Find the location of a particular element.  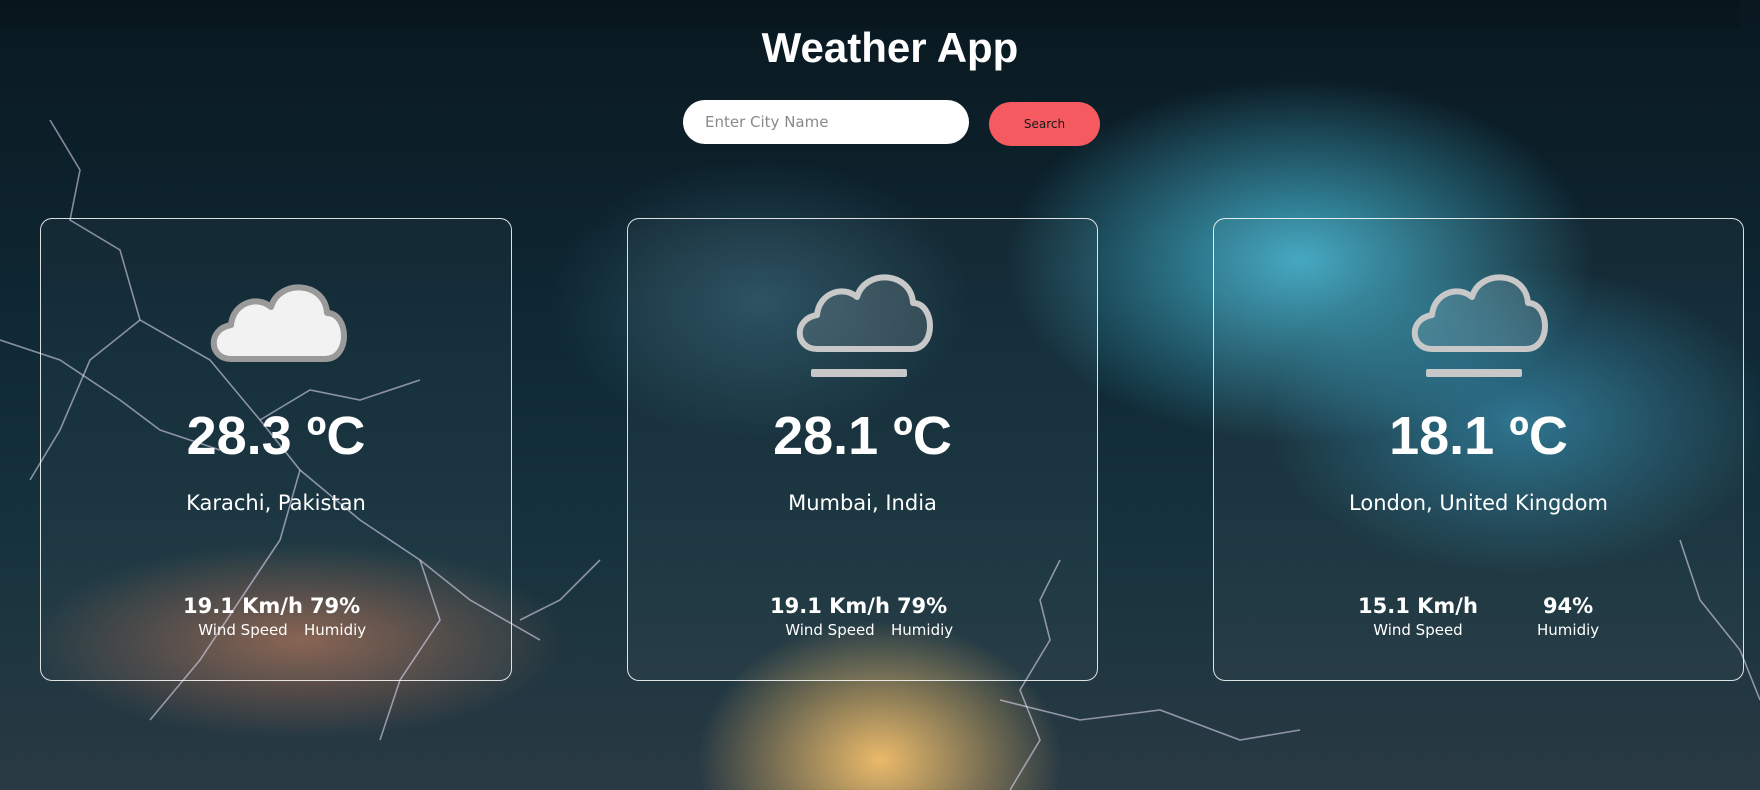

location-name: London, United Kingdom is located at coordinates (1478, 503).